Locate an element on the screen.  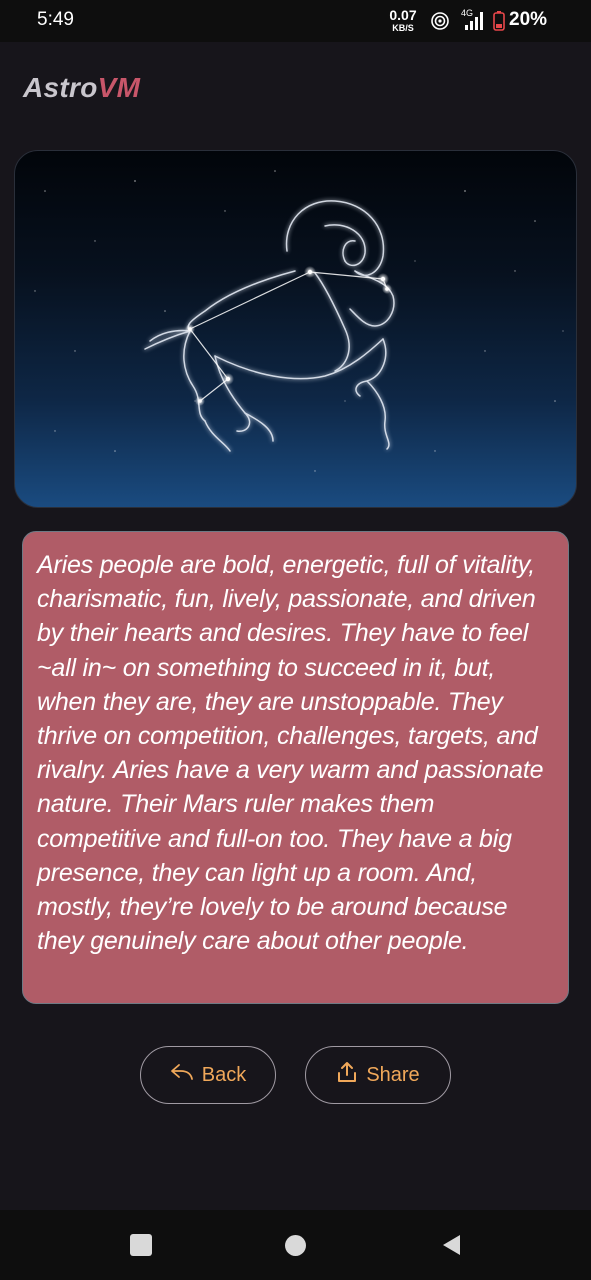
system-back-button is located at coordinates (451, 1247).